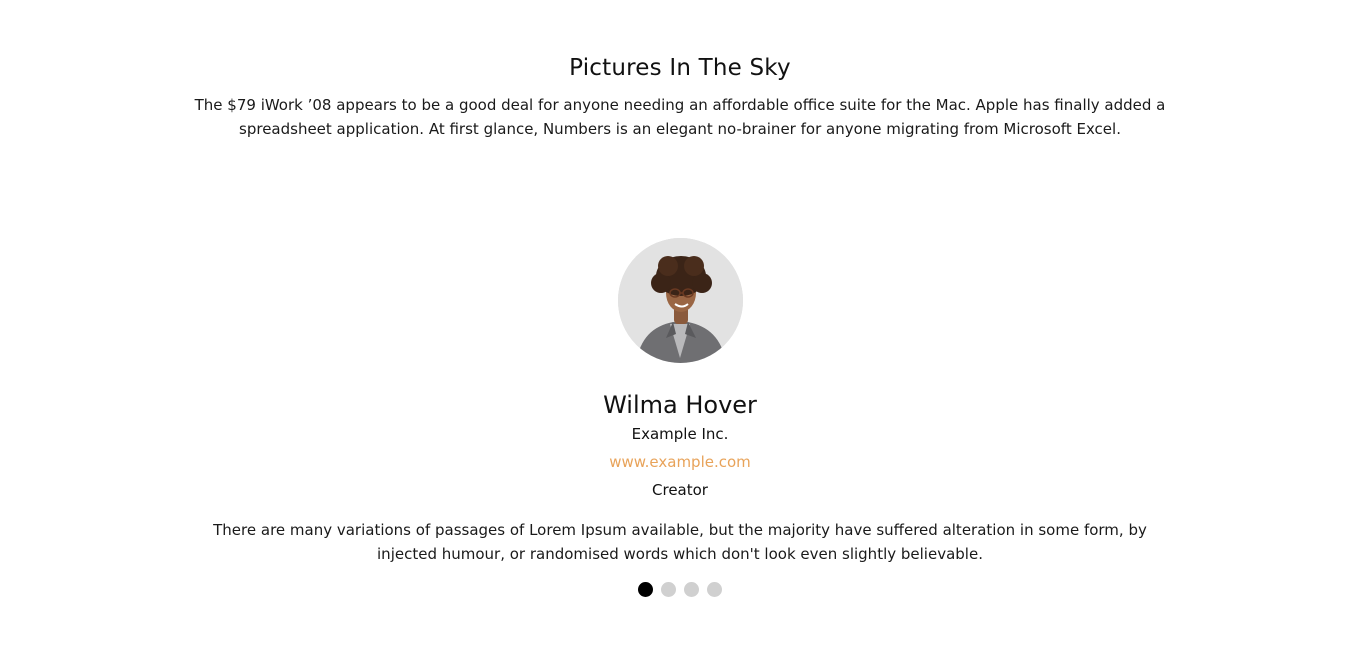 This screenshot has height=665, width=1360. I want to click on person-role: Creator, so click(680, 490).